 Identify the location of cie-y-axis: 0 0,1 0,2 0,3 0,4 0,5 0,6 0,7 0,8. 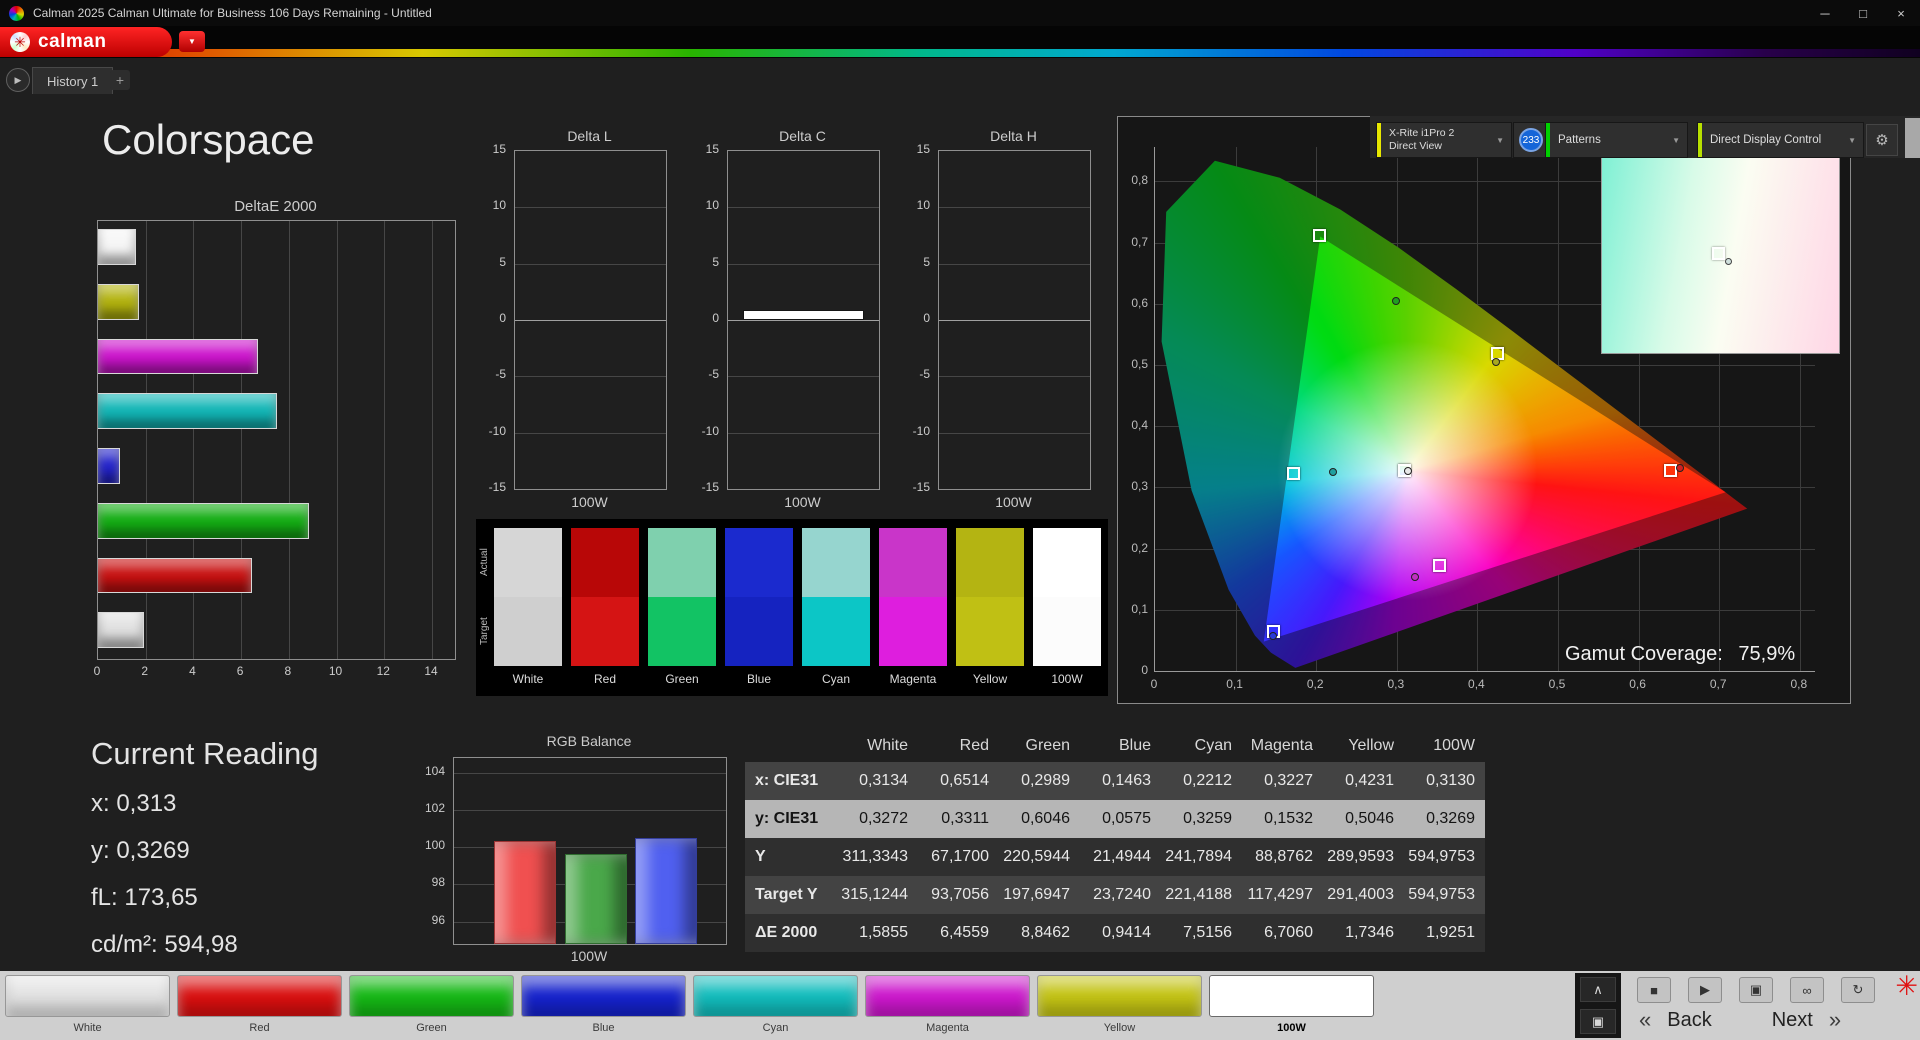
(1135, 412).